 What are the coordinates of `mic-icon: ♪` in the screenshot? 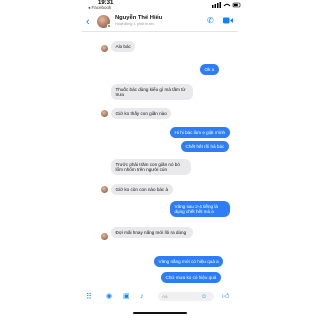 It's located at (142, 296).